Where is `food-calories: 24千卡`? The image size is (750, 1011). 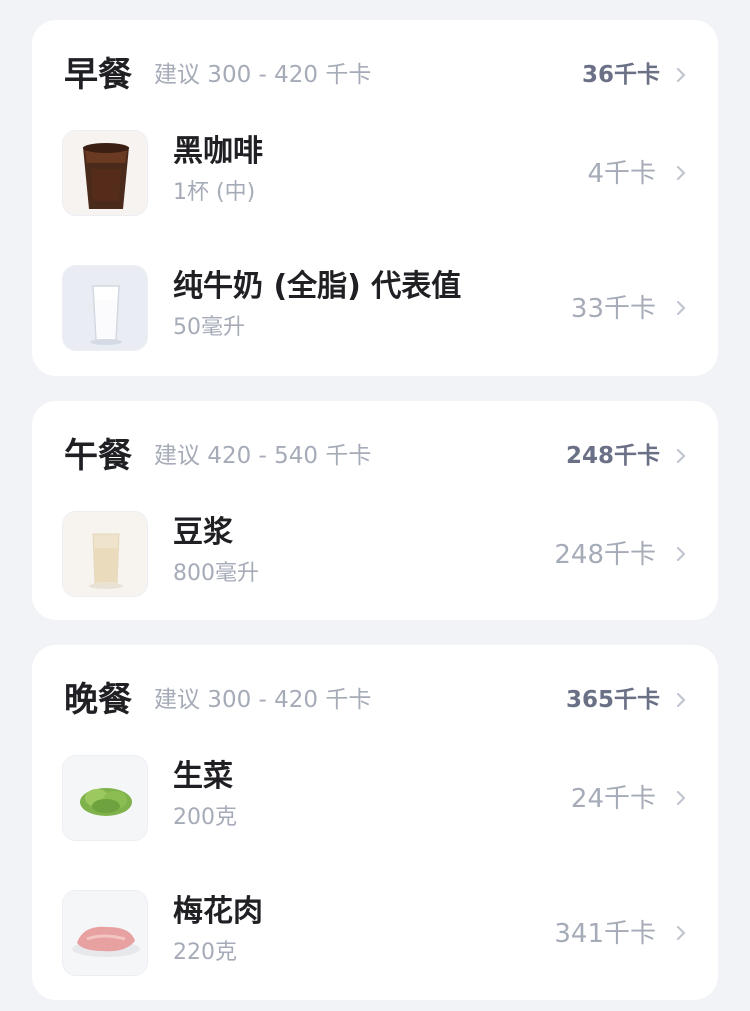
food-calories: 24千卡 is located at coordinates (613, 799).